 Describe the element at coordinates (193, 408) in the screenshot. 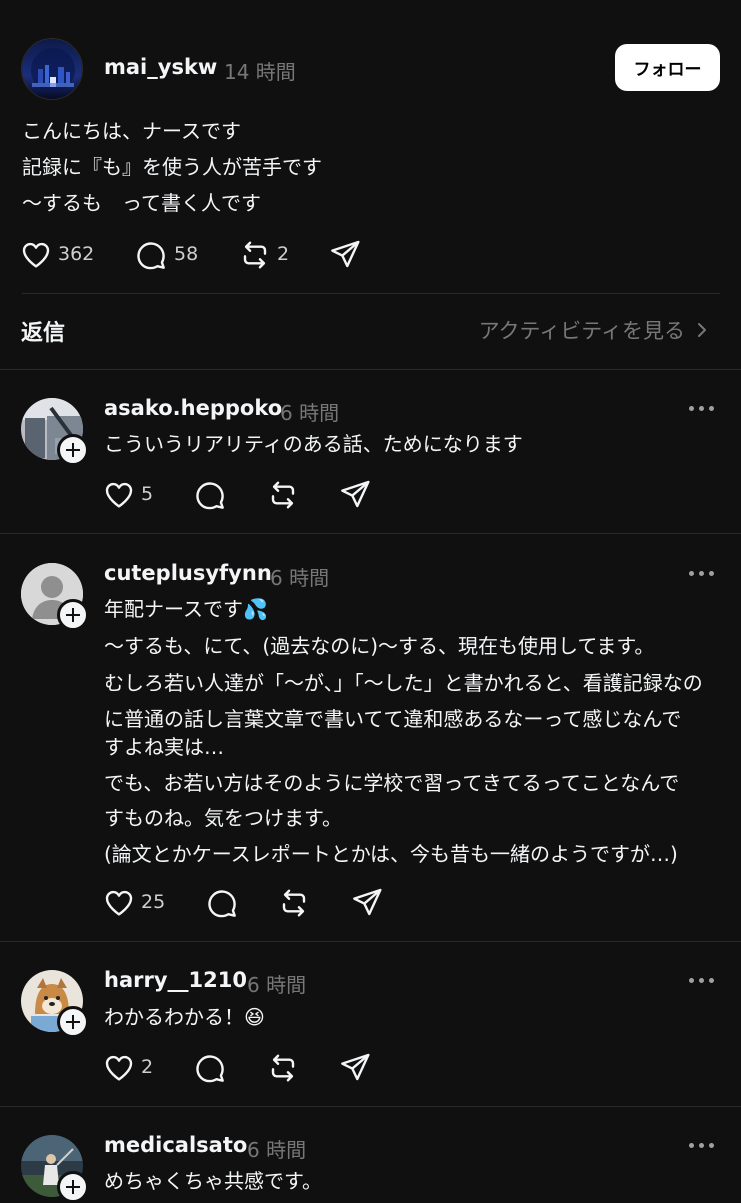

I see `reply-username: asako.heppoko` at that location.